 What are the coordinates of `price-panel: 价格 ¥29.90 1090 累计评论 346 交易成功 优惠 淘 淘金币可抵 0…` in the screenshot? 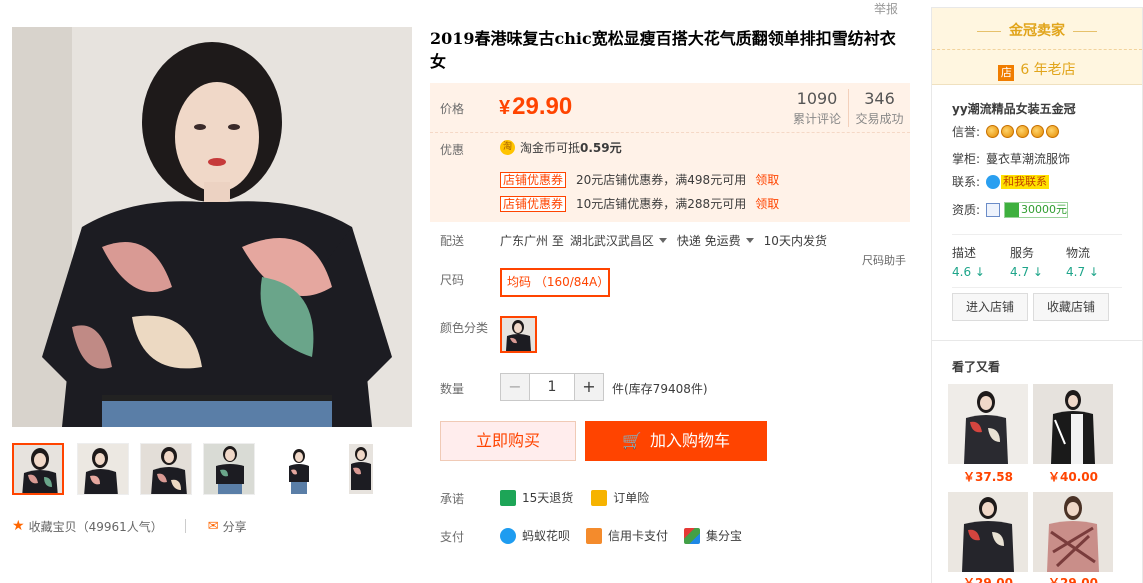 It's located at (670, 152).